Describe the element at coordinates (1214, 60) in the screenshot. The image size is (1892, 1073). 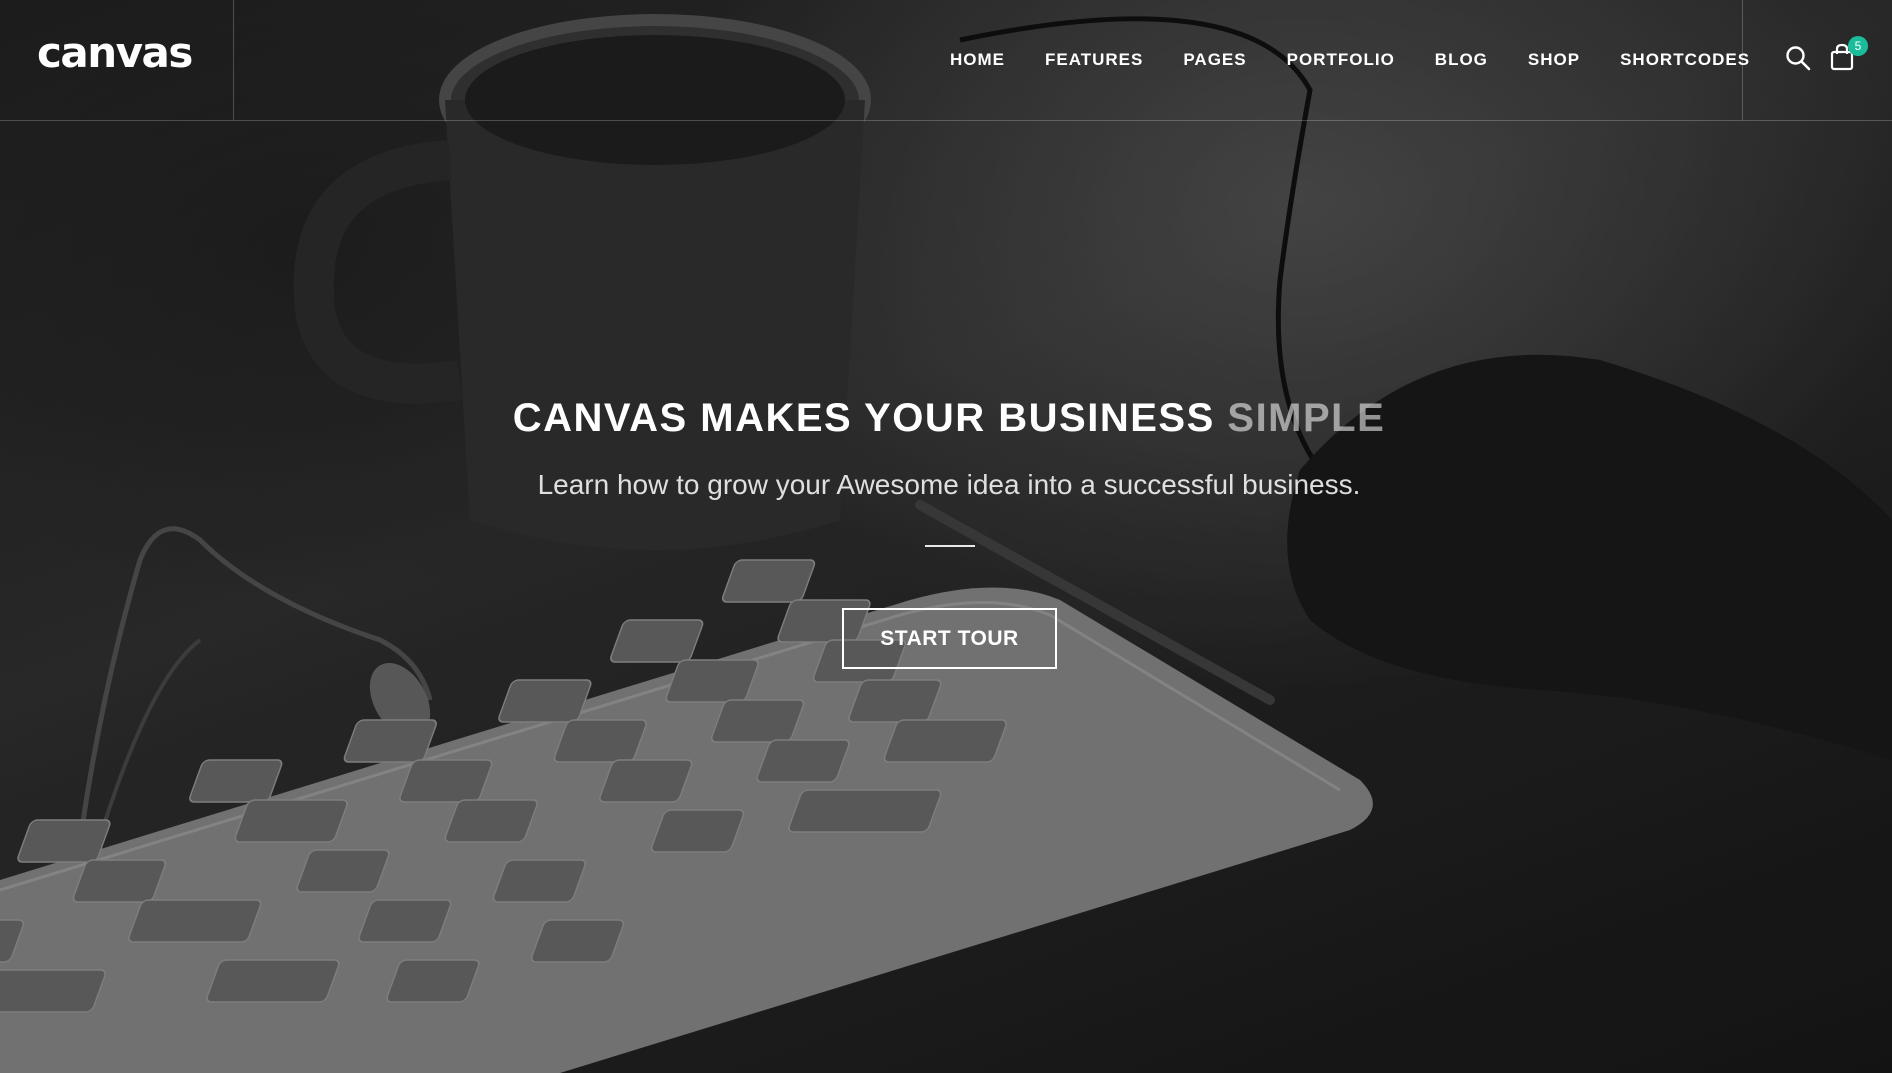
I see `nav-item-pages: PAGES` at that location.